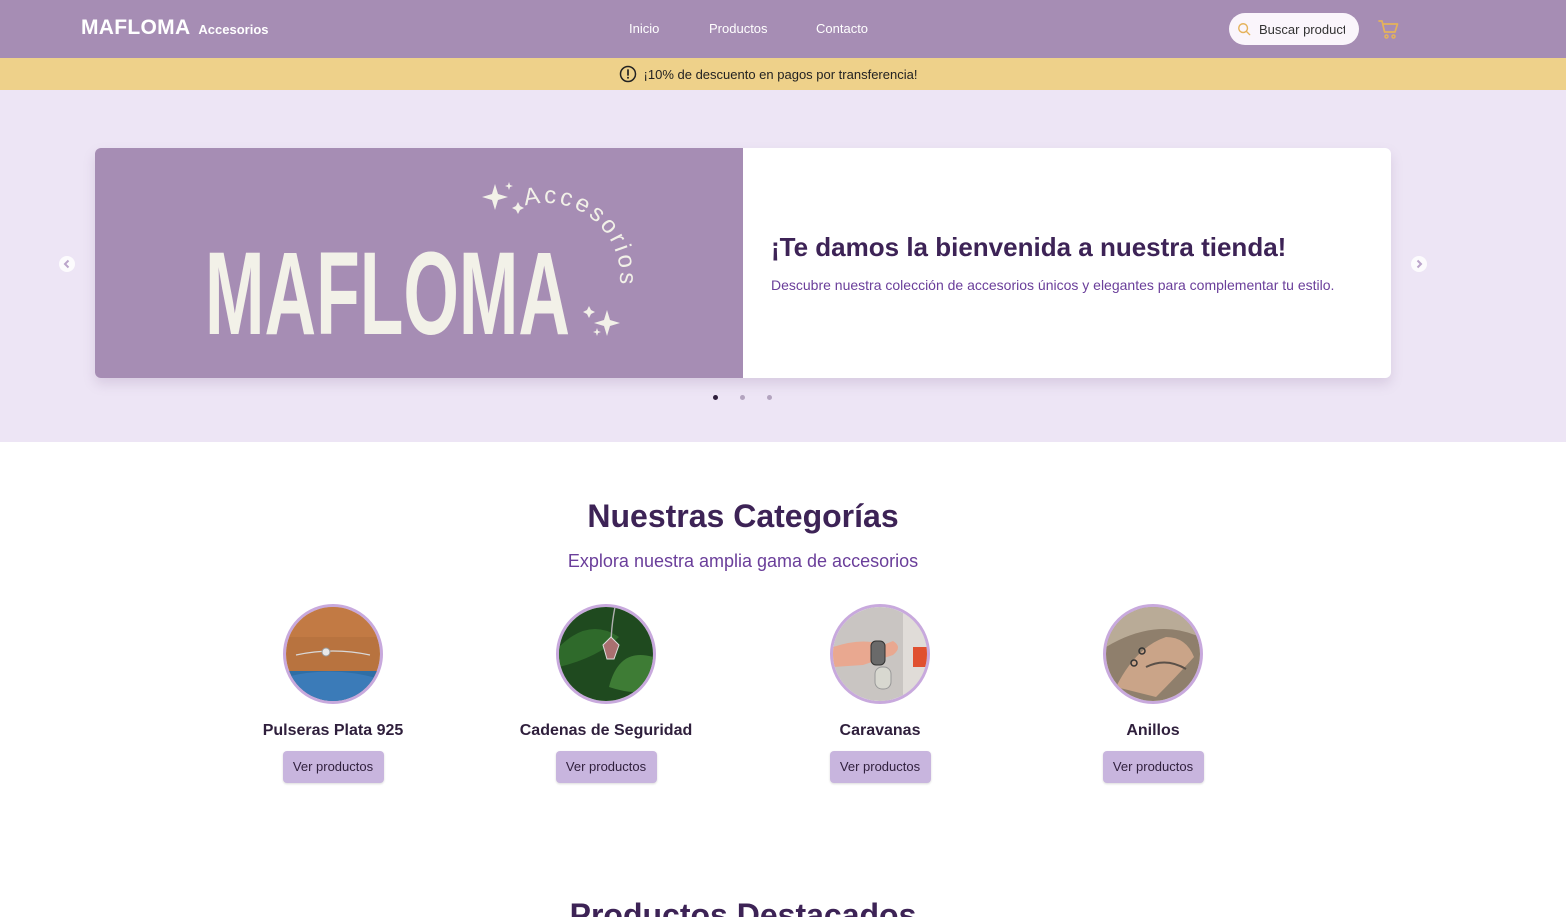 The width and height of the screenshot is (1566, 917). What do you see at coordinates (1153, 730) in the screenshot?
I see `category-name: Anillos` at bounding box center [1153, 730].